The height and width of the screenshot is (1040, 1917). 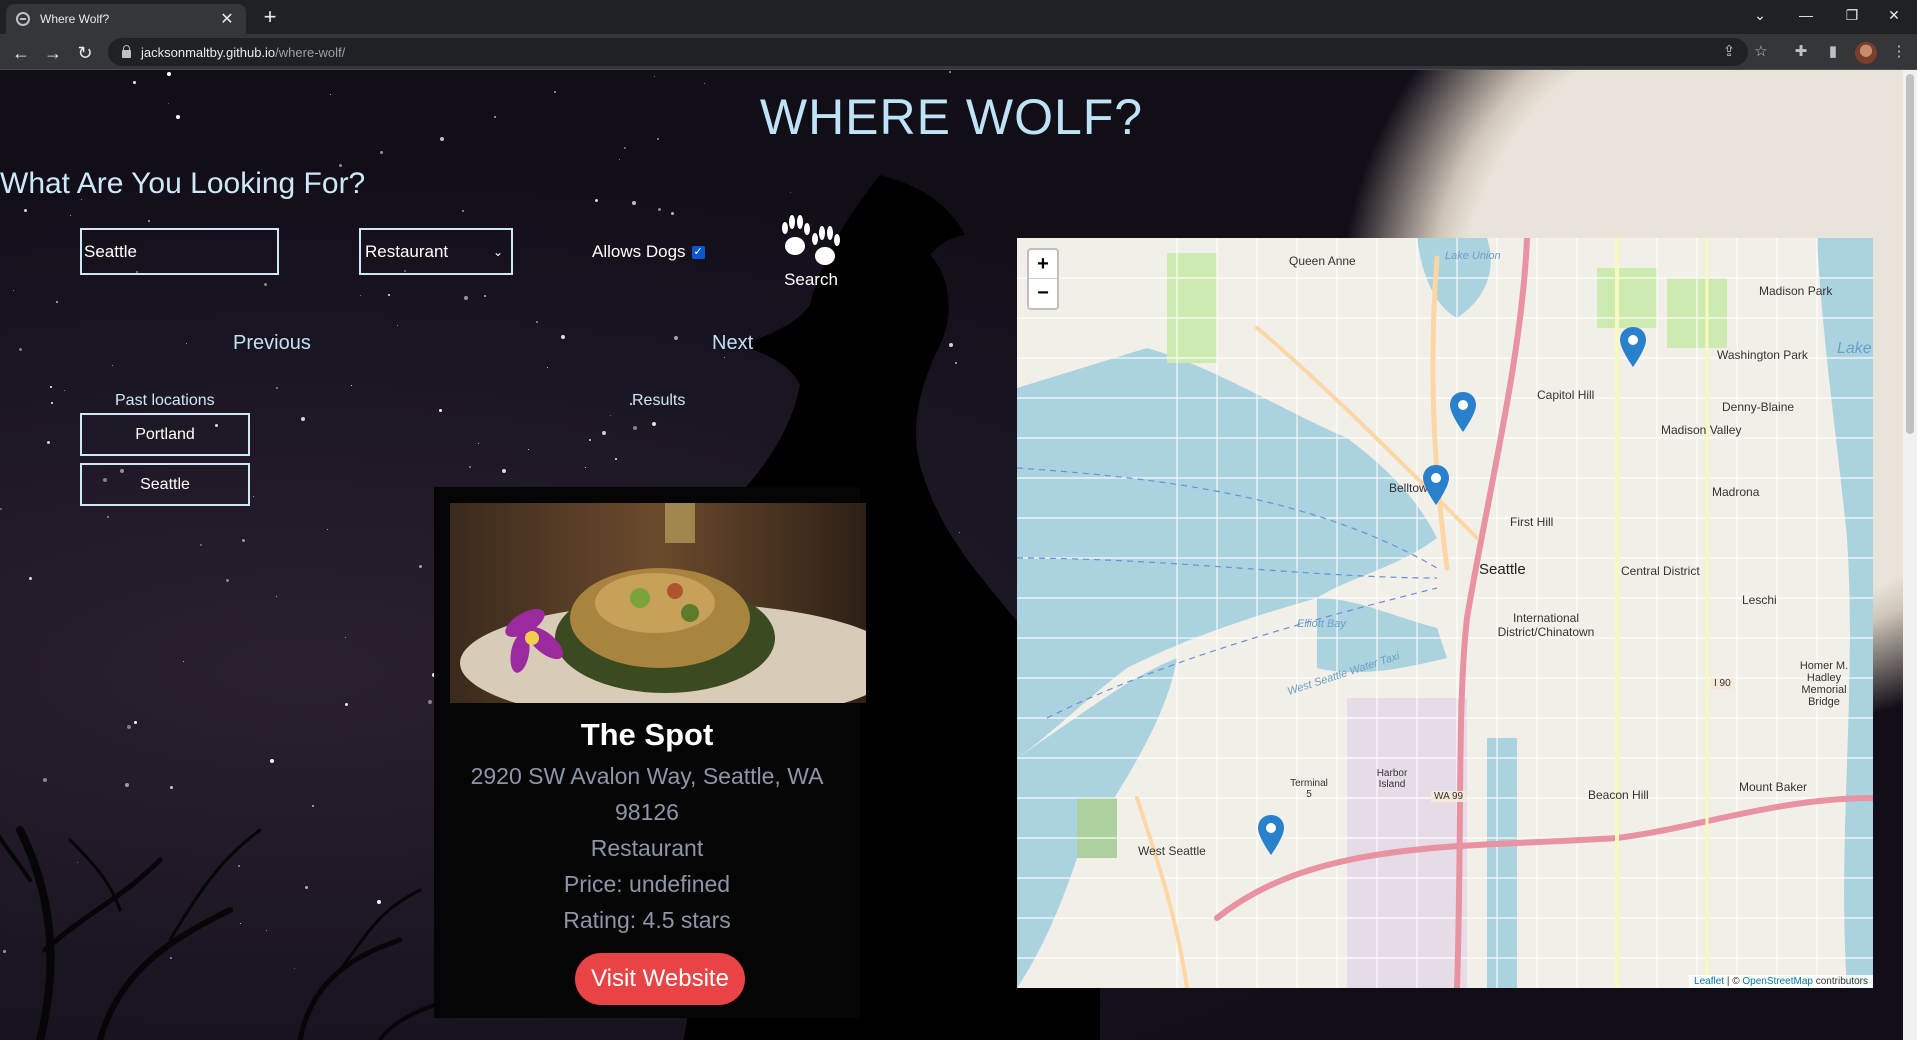 I want to click on past-locations-label: Past locations, so click(x=165, y=400).